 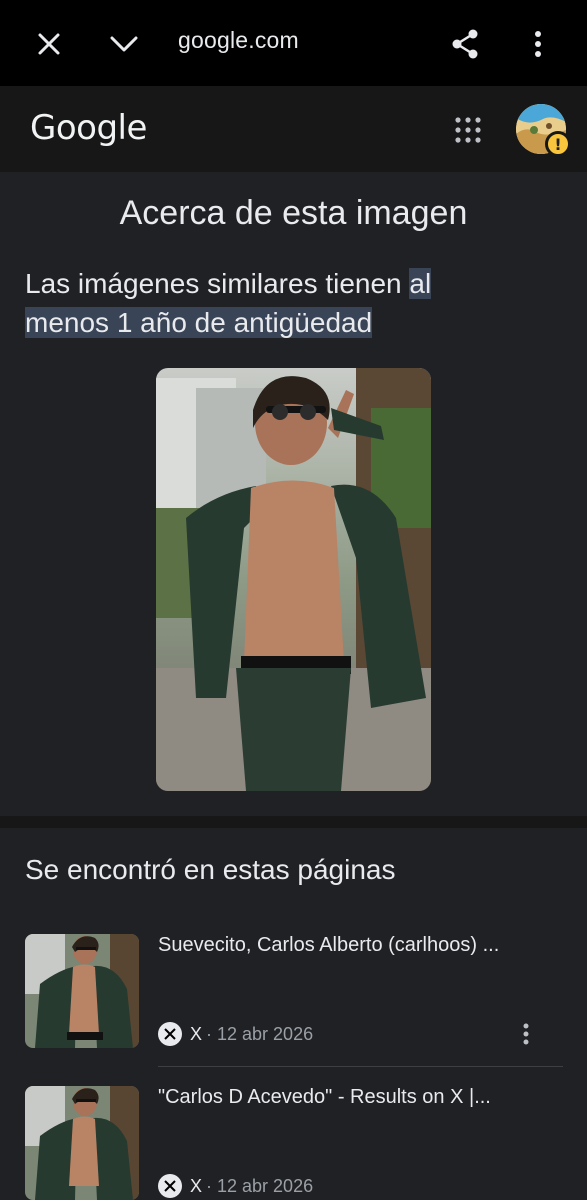 I want to click on similar-prefix: Las imágenes similares tienen, so click(x=217, y=283).